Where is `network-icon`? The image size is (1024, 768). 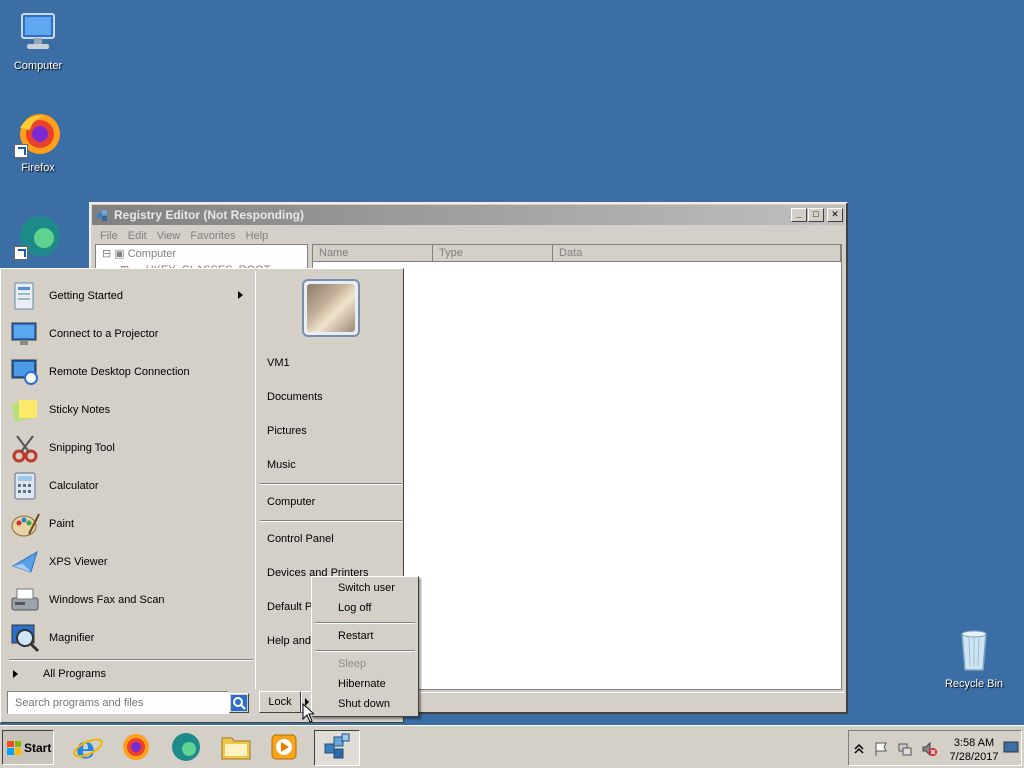 network-icon is located at coordinates (905, 749).